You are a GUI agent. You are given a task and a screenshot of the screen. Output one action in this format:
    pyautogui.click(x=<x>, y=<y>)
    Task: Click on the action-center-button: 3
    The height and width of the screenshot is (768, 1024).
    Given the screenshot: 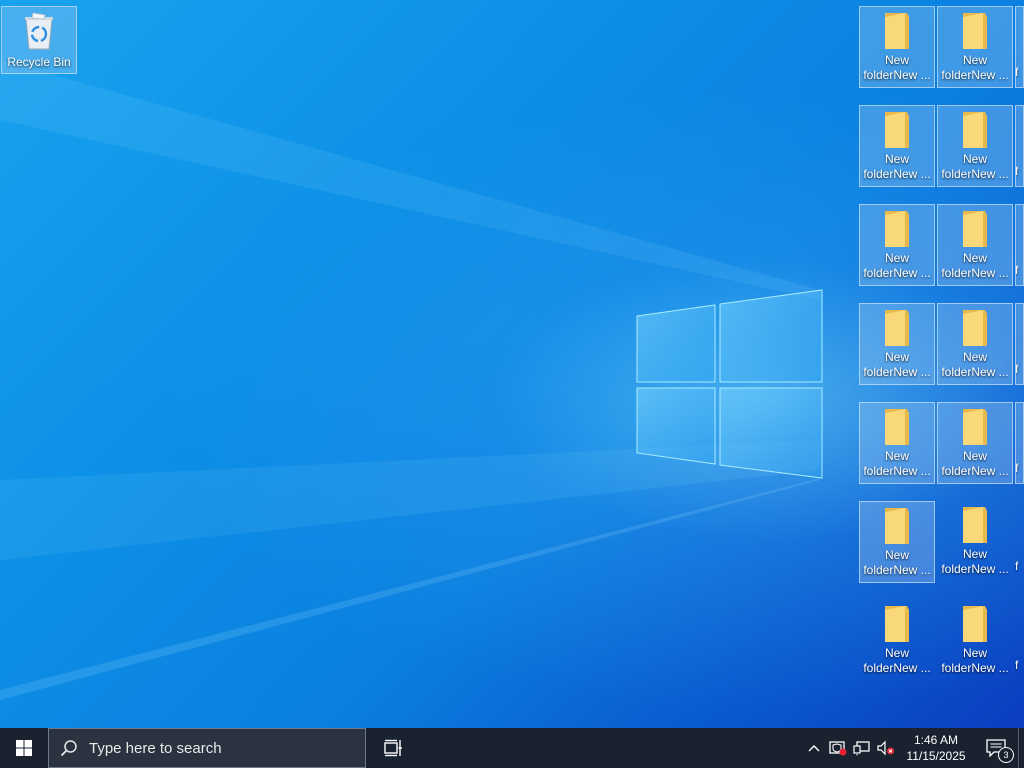 What is the action you would take?
    pyautogui.click(x=996, y=748)
    